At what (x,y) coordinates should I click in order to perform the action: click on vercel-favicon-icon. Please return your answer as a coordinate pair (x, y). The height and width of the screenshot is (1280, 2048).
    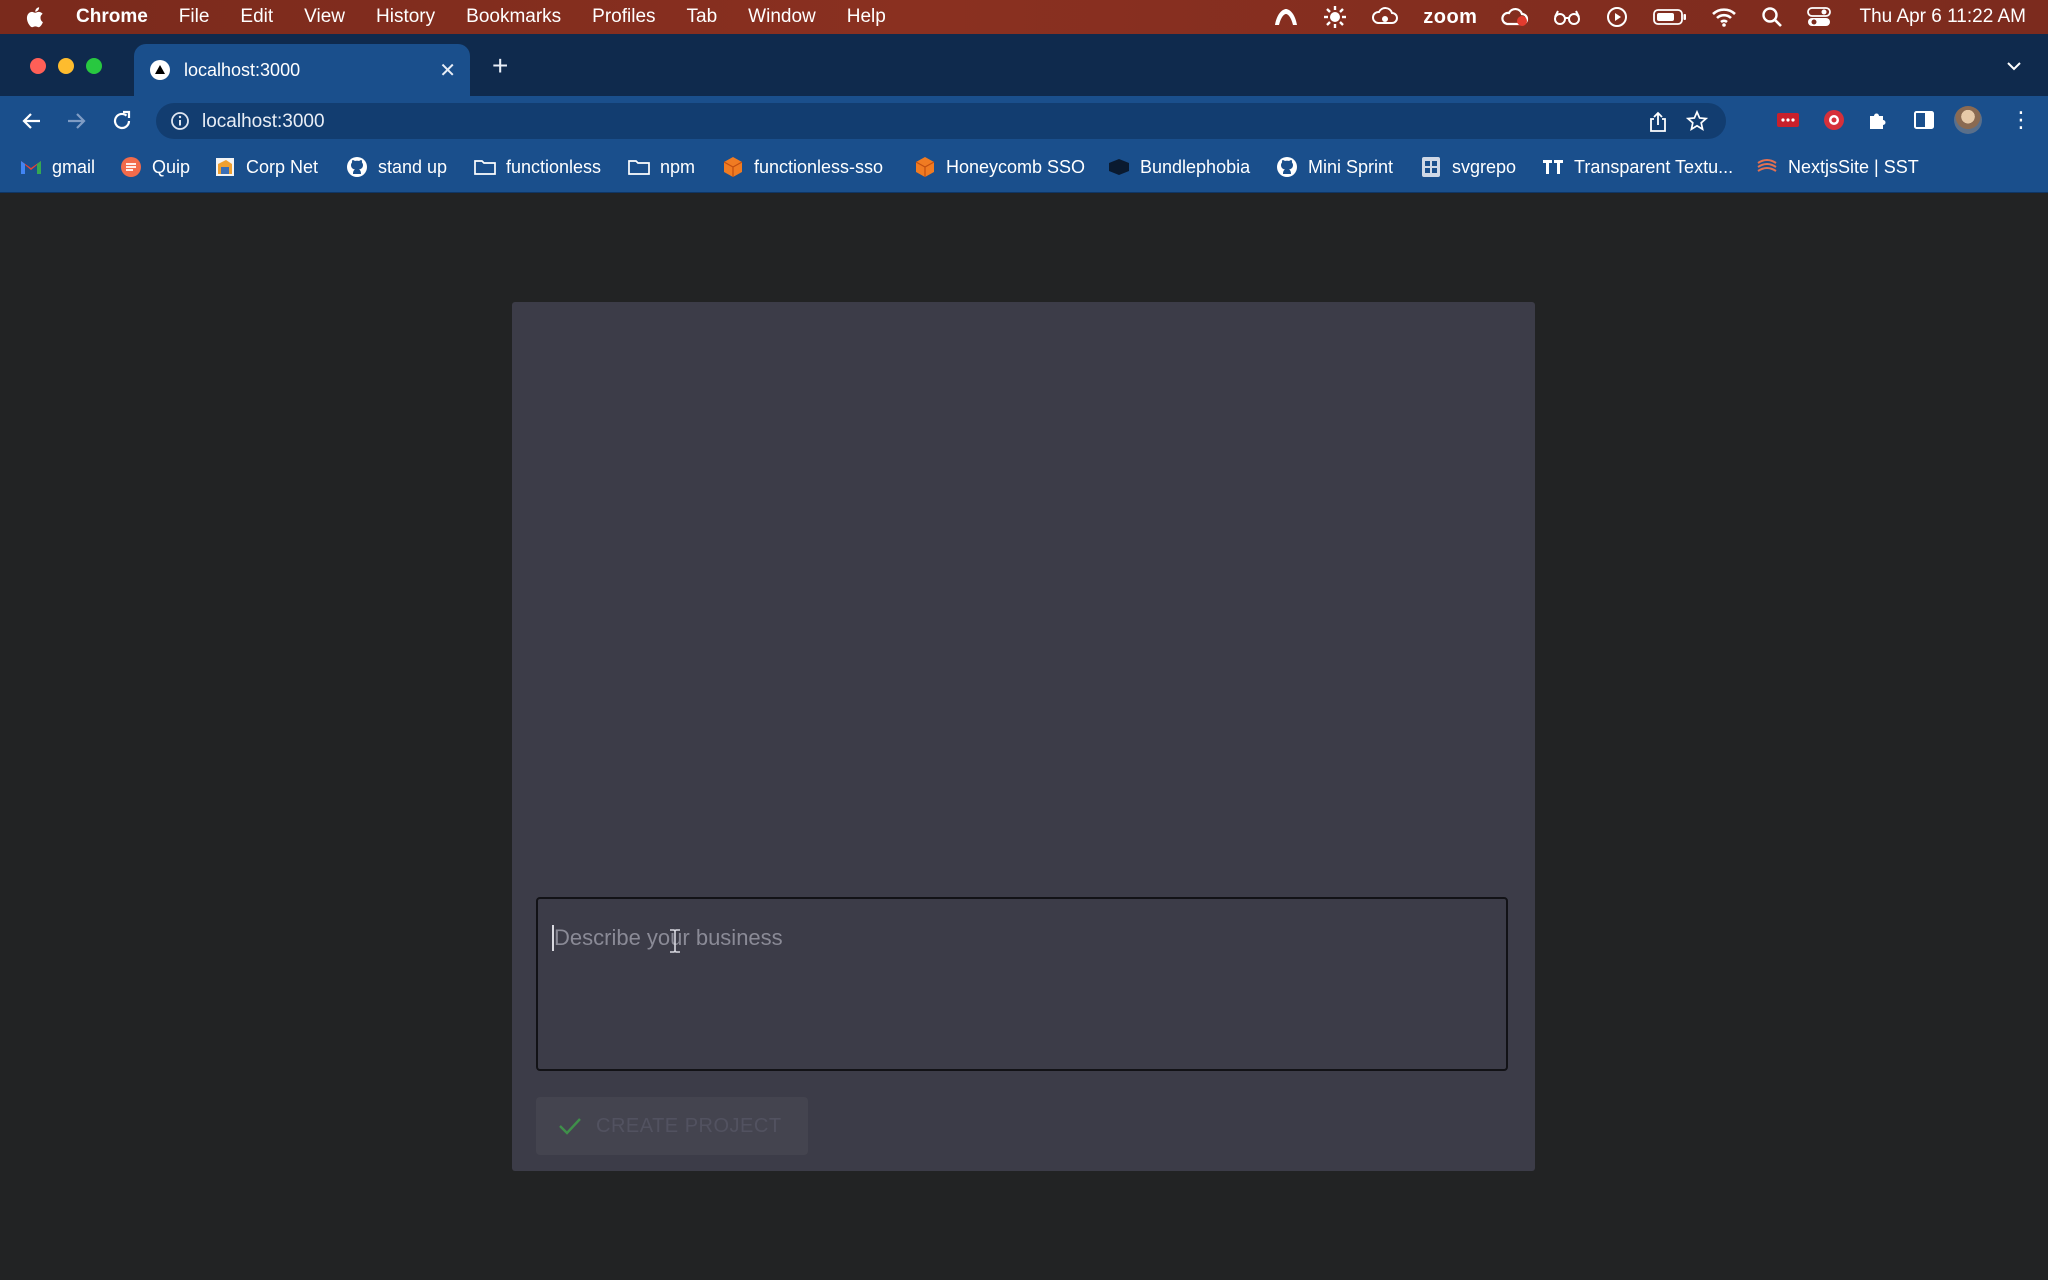
    Looking at the image, I should click on (160, 72).